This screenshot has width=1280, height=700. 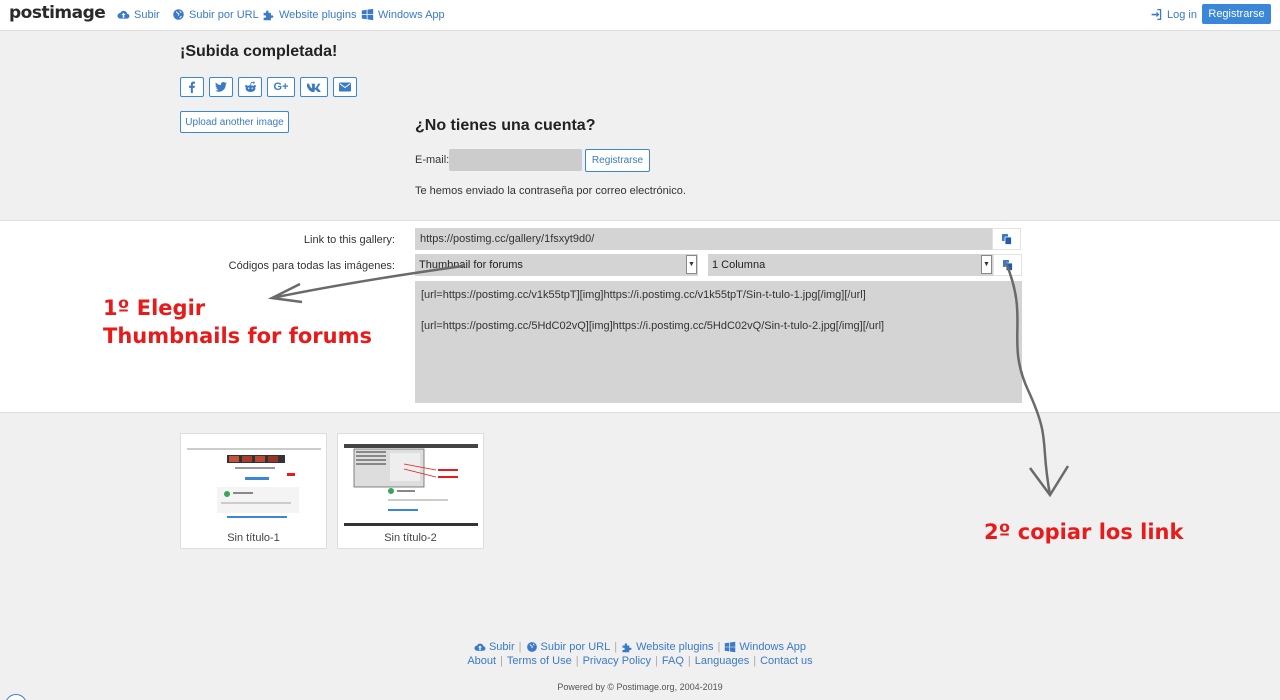 What do you see at coordinates (147, 14) in the screenshot?
I see `nav-upload-label: Subir` at bounding box center [147, 14].